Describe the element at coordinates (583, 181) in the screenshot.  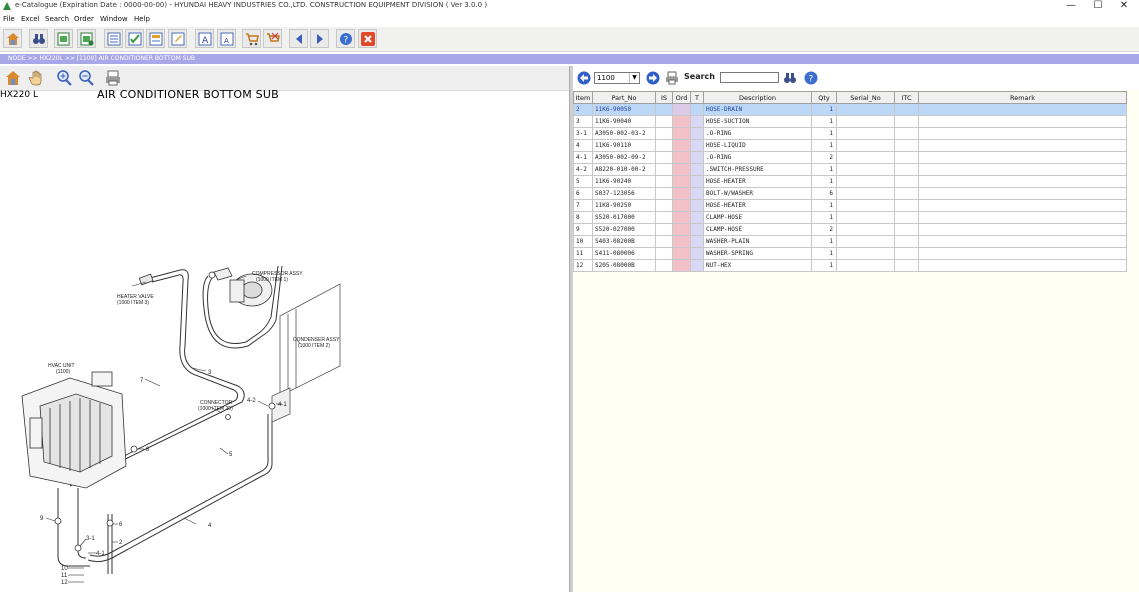
I see `cell-item: 5` at that location.